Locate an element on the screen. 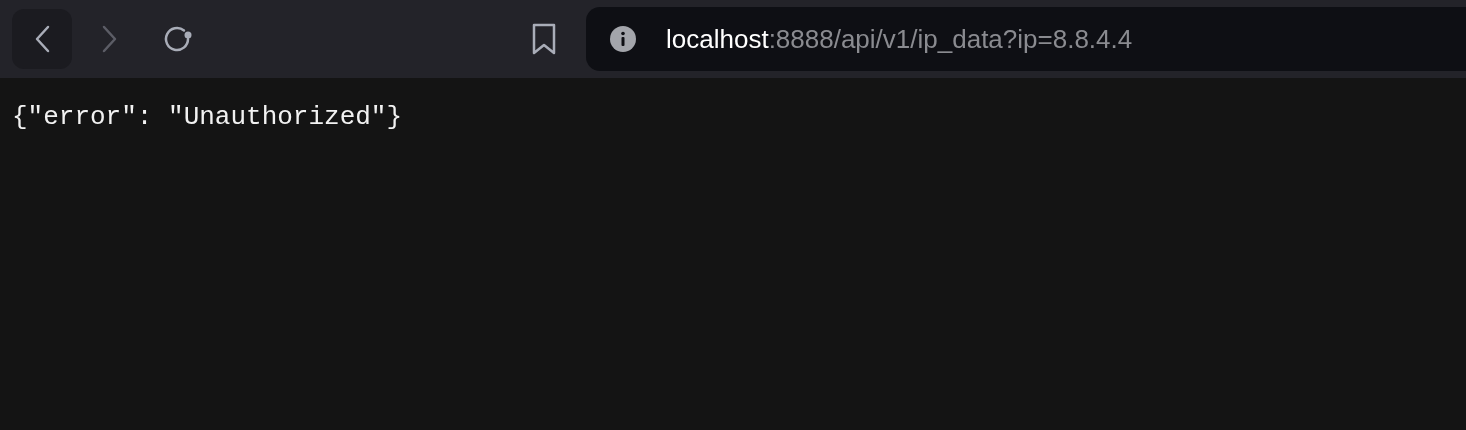  forward-icon is located at coordinates (110, 39).